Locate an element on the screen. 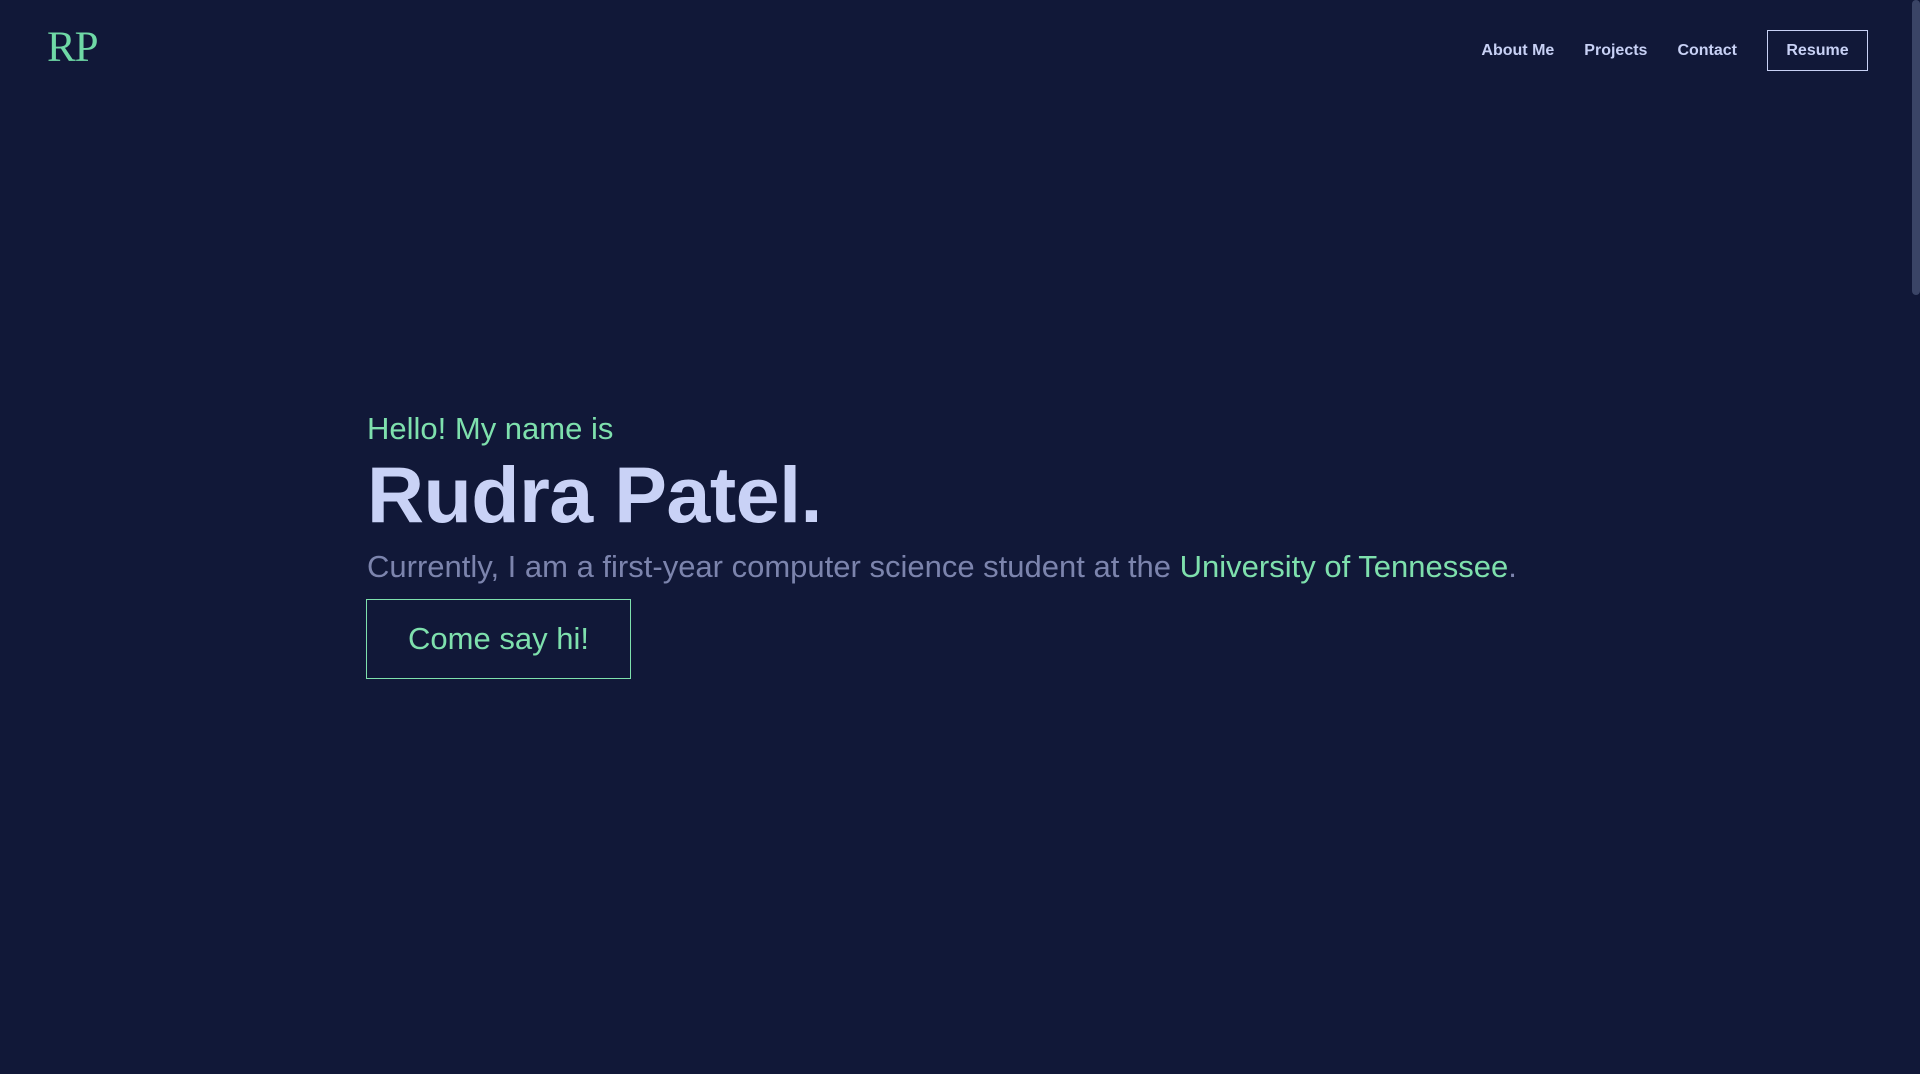  nav-link-projects: Projects is located at coordinates (1615, 51).